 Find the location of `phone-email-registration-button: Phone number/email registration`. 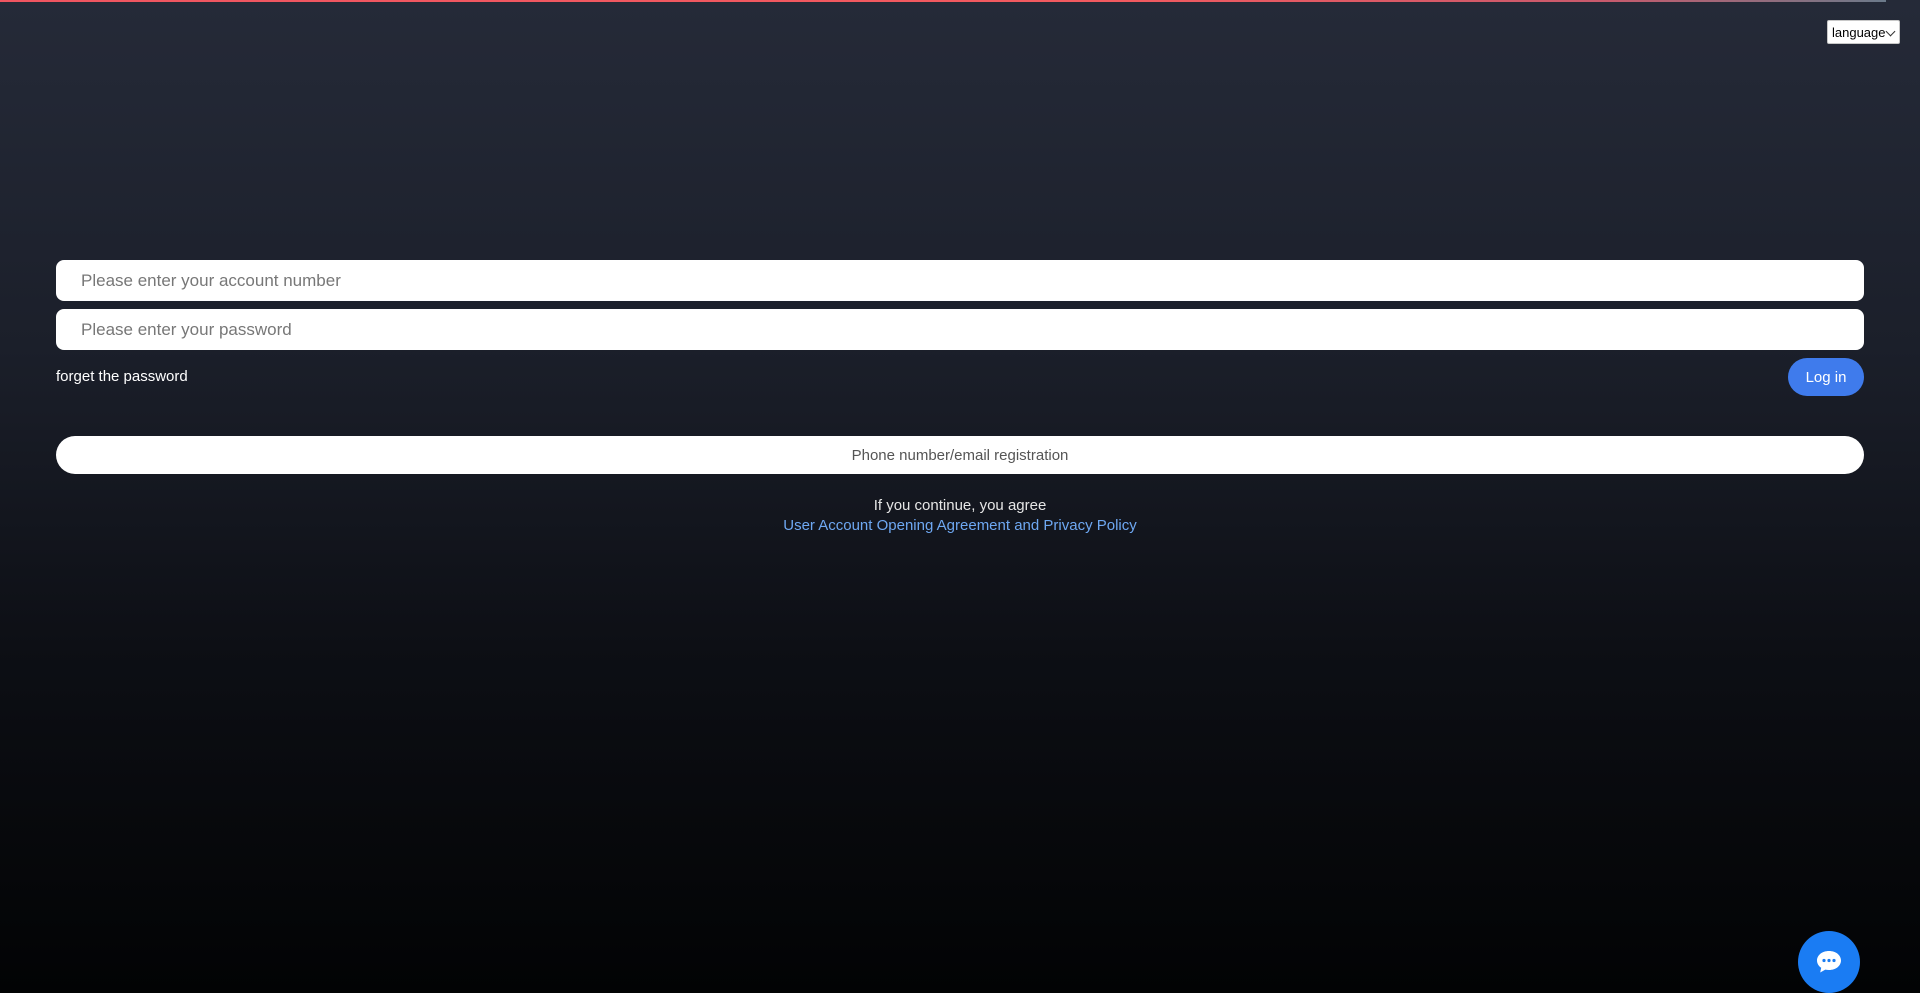

phone-email-registration-button: Phone number/email registration is located at coordinates (960, 455).